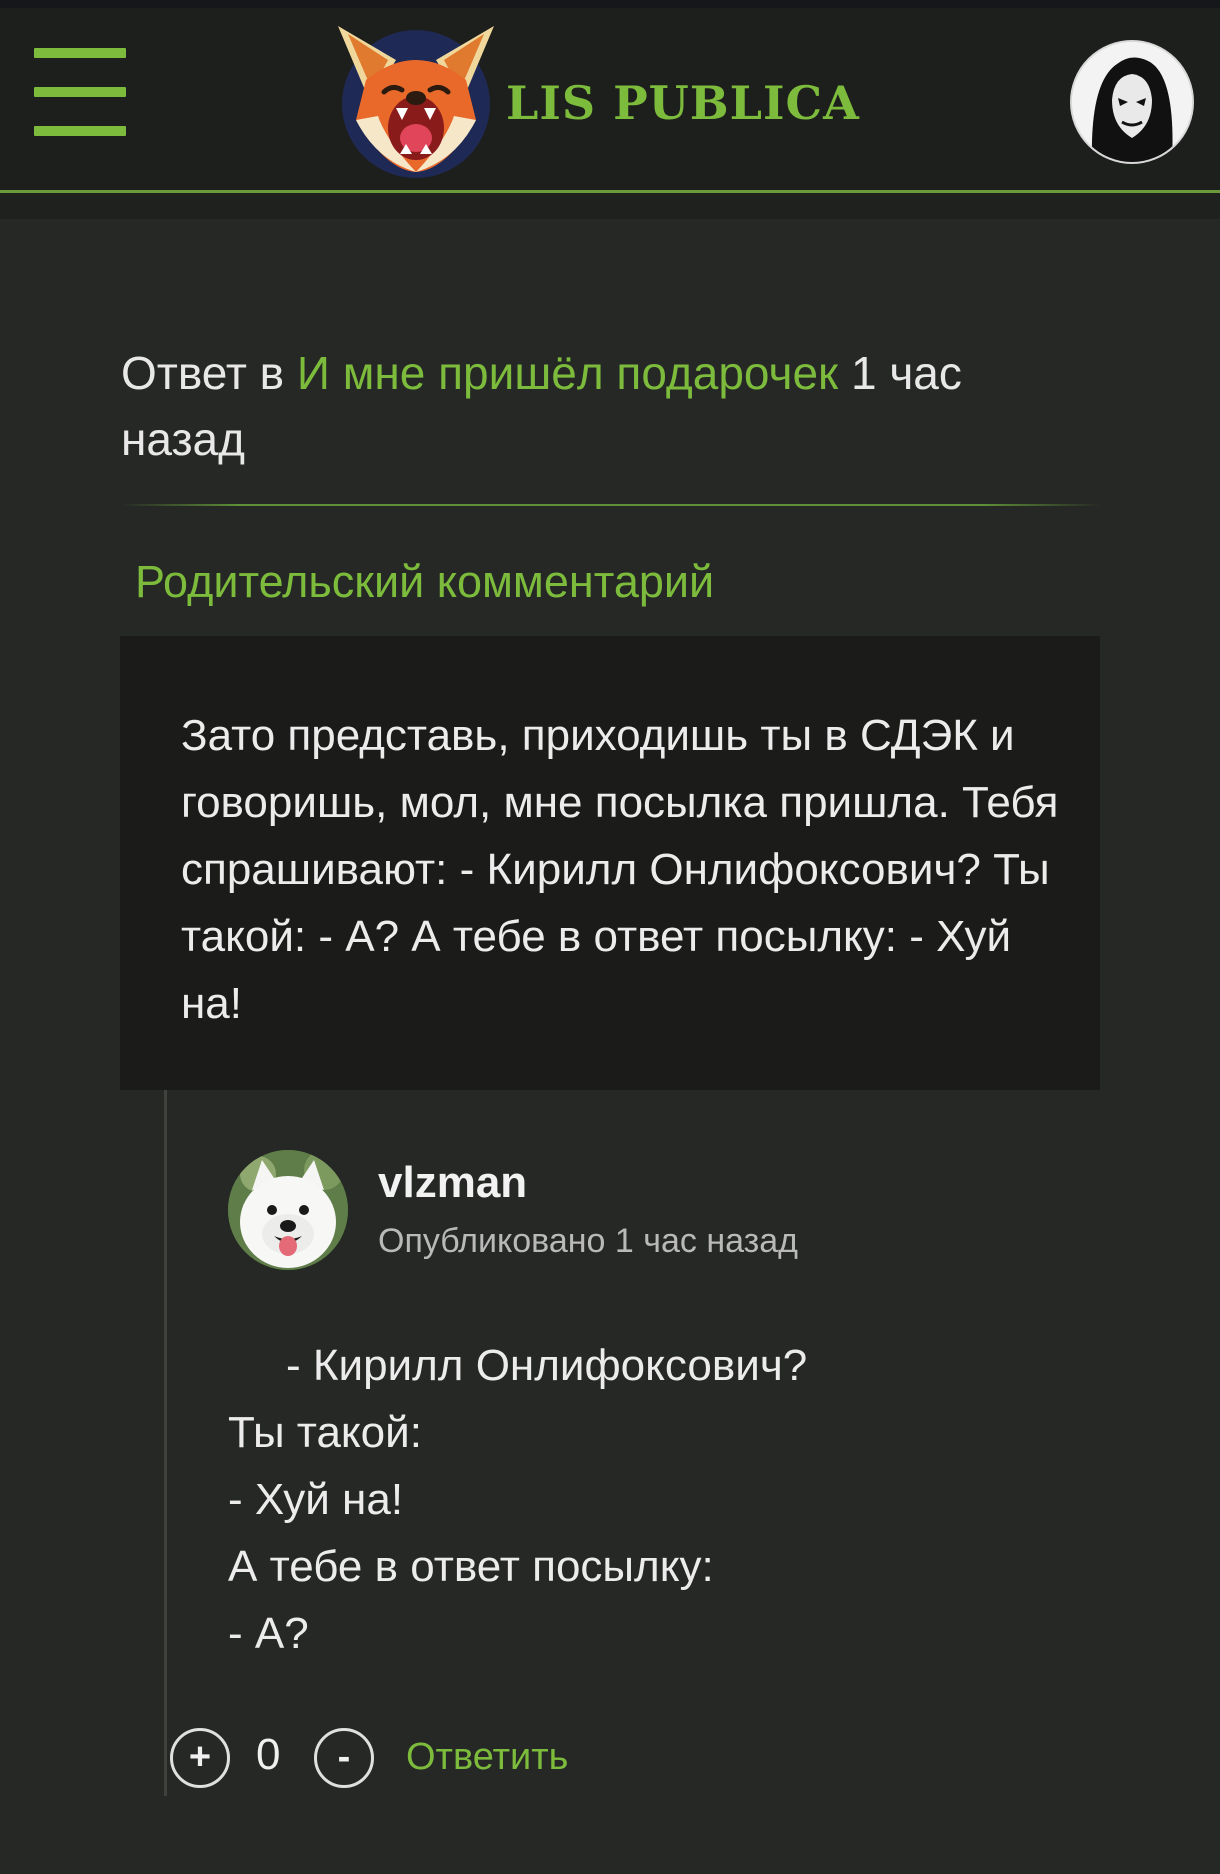 This screenshot has height=1874, width=1220. I want to click on thread-link: И мне пришёл подарочек, so click(567, 373).